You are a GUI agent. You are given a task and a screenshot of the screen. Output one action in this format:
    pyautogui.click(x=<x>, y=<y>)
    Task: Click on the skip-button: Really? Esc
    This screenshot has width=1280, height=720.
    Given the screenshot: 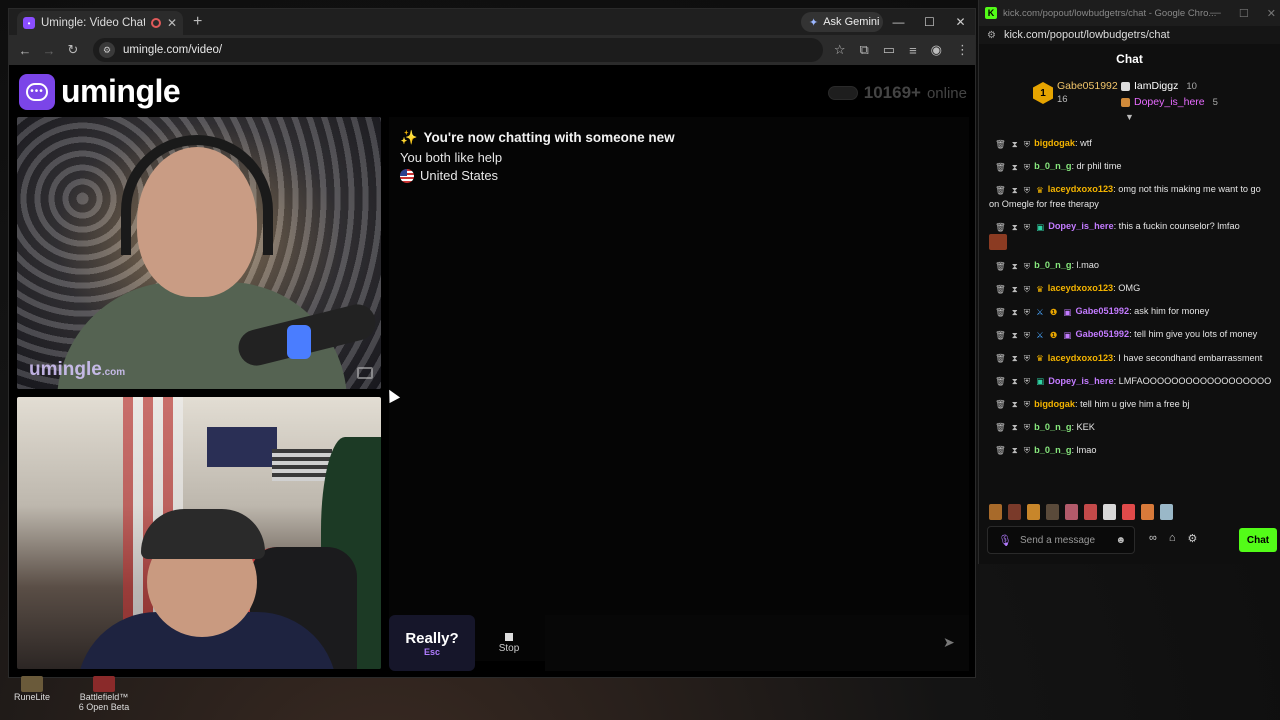 What is the action you would take?
    pyautogui.click(x=432, y=643)
    